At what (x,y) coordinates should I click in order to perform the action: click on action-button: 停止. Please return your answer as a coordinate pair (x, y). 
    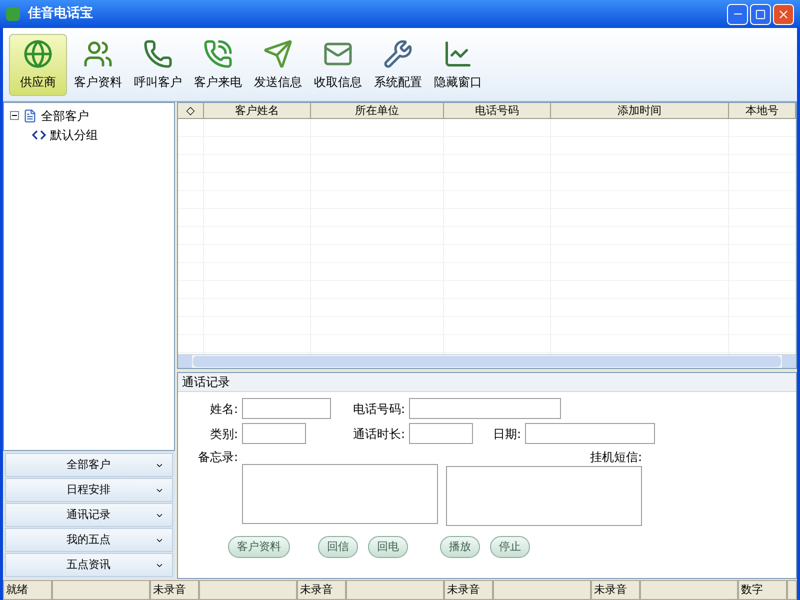
    Looking at the image, I should click on (510, 547).